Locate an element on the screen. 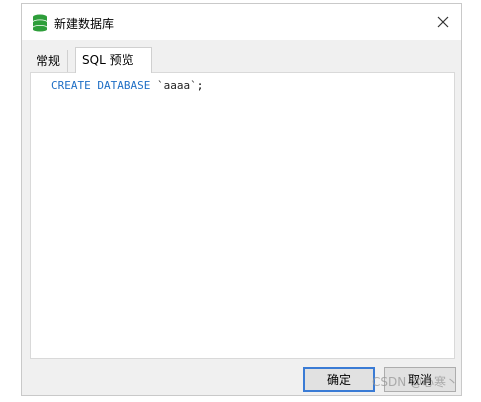  sql-terminator: ; is located at coordinates (200, 85).